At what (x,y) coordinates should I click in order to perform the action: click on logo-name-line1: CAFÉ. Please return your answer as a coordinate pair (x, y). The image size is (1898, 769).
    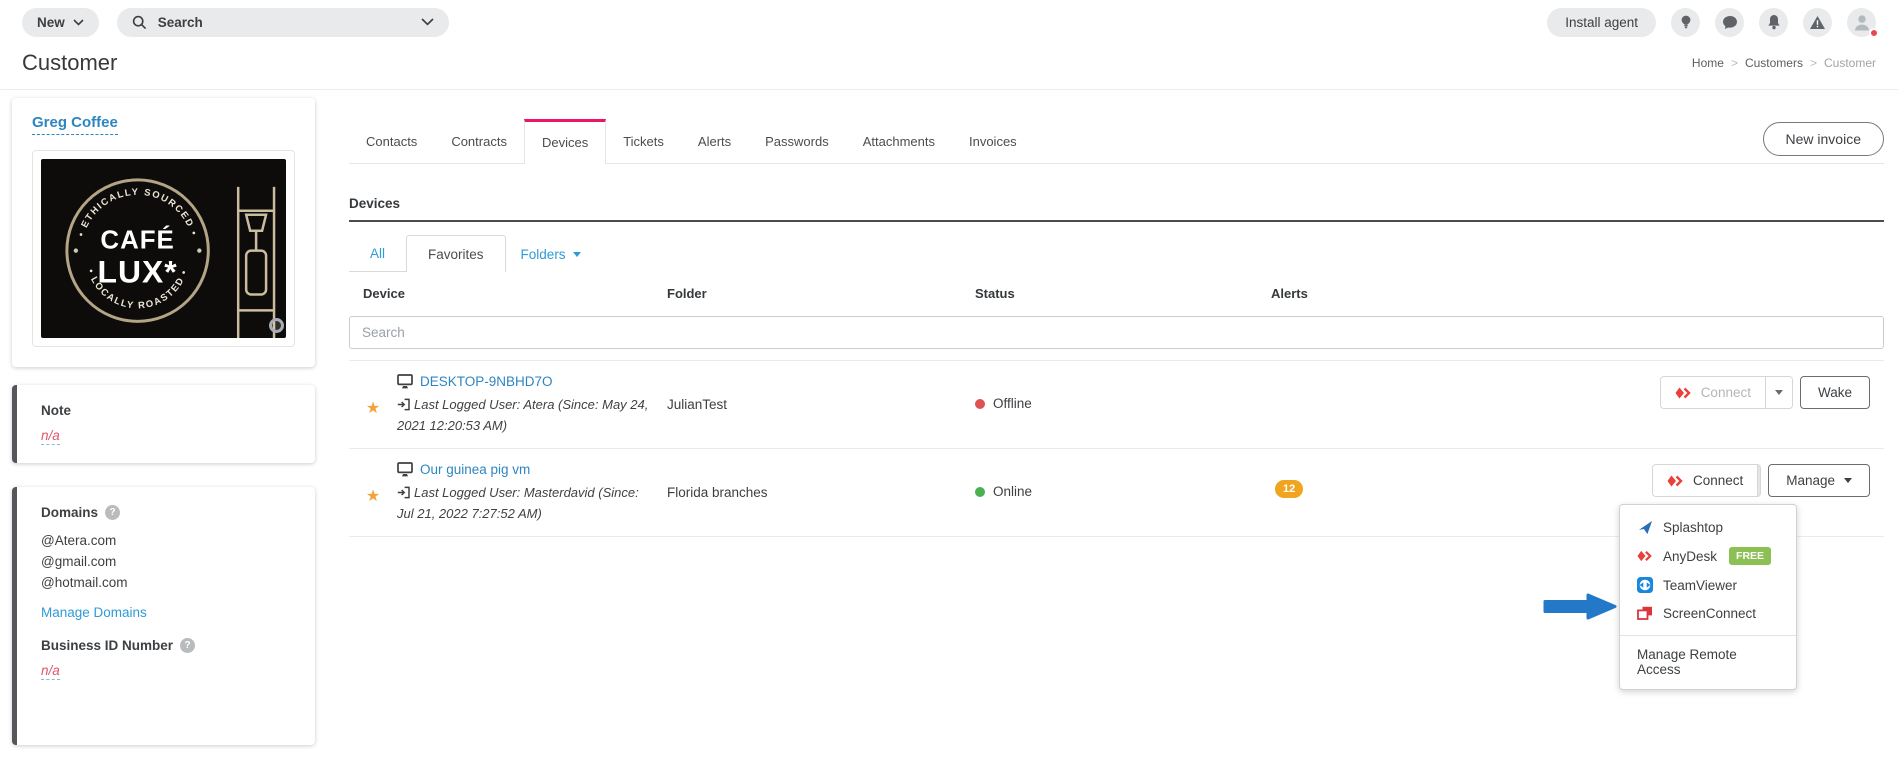
    Looking at the image, I should click on (137, 240).